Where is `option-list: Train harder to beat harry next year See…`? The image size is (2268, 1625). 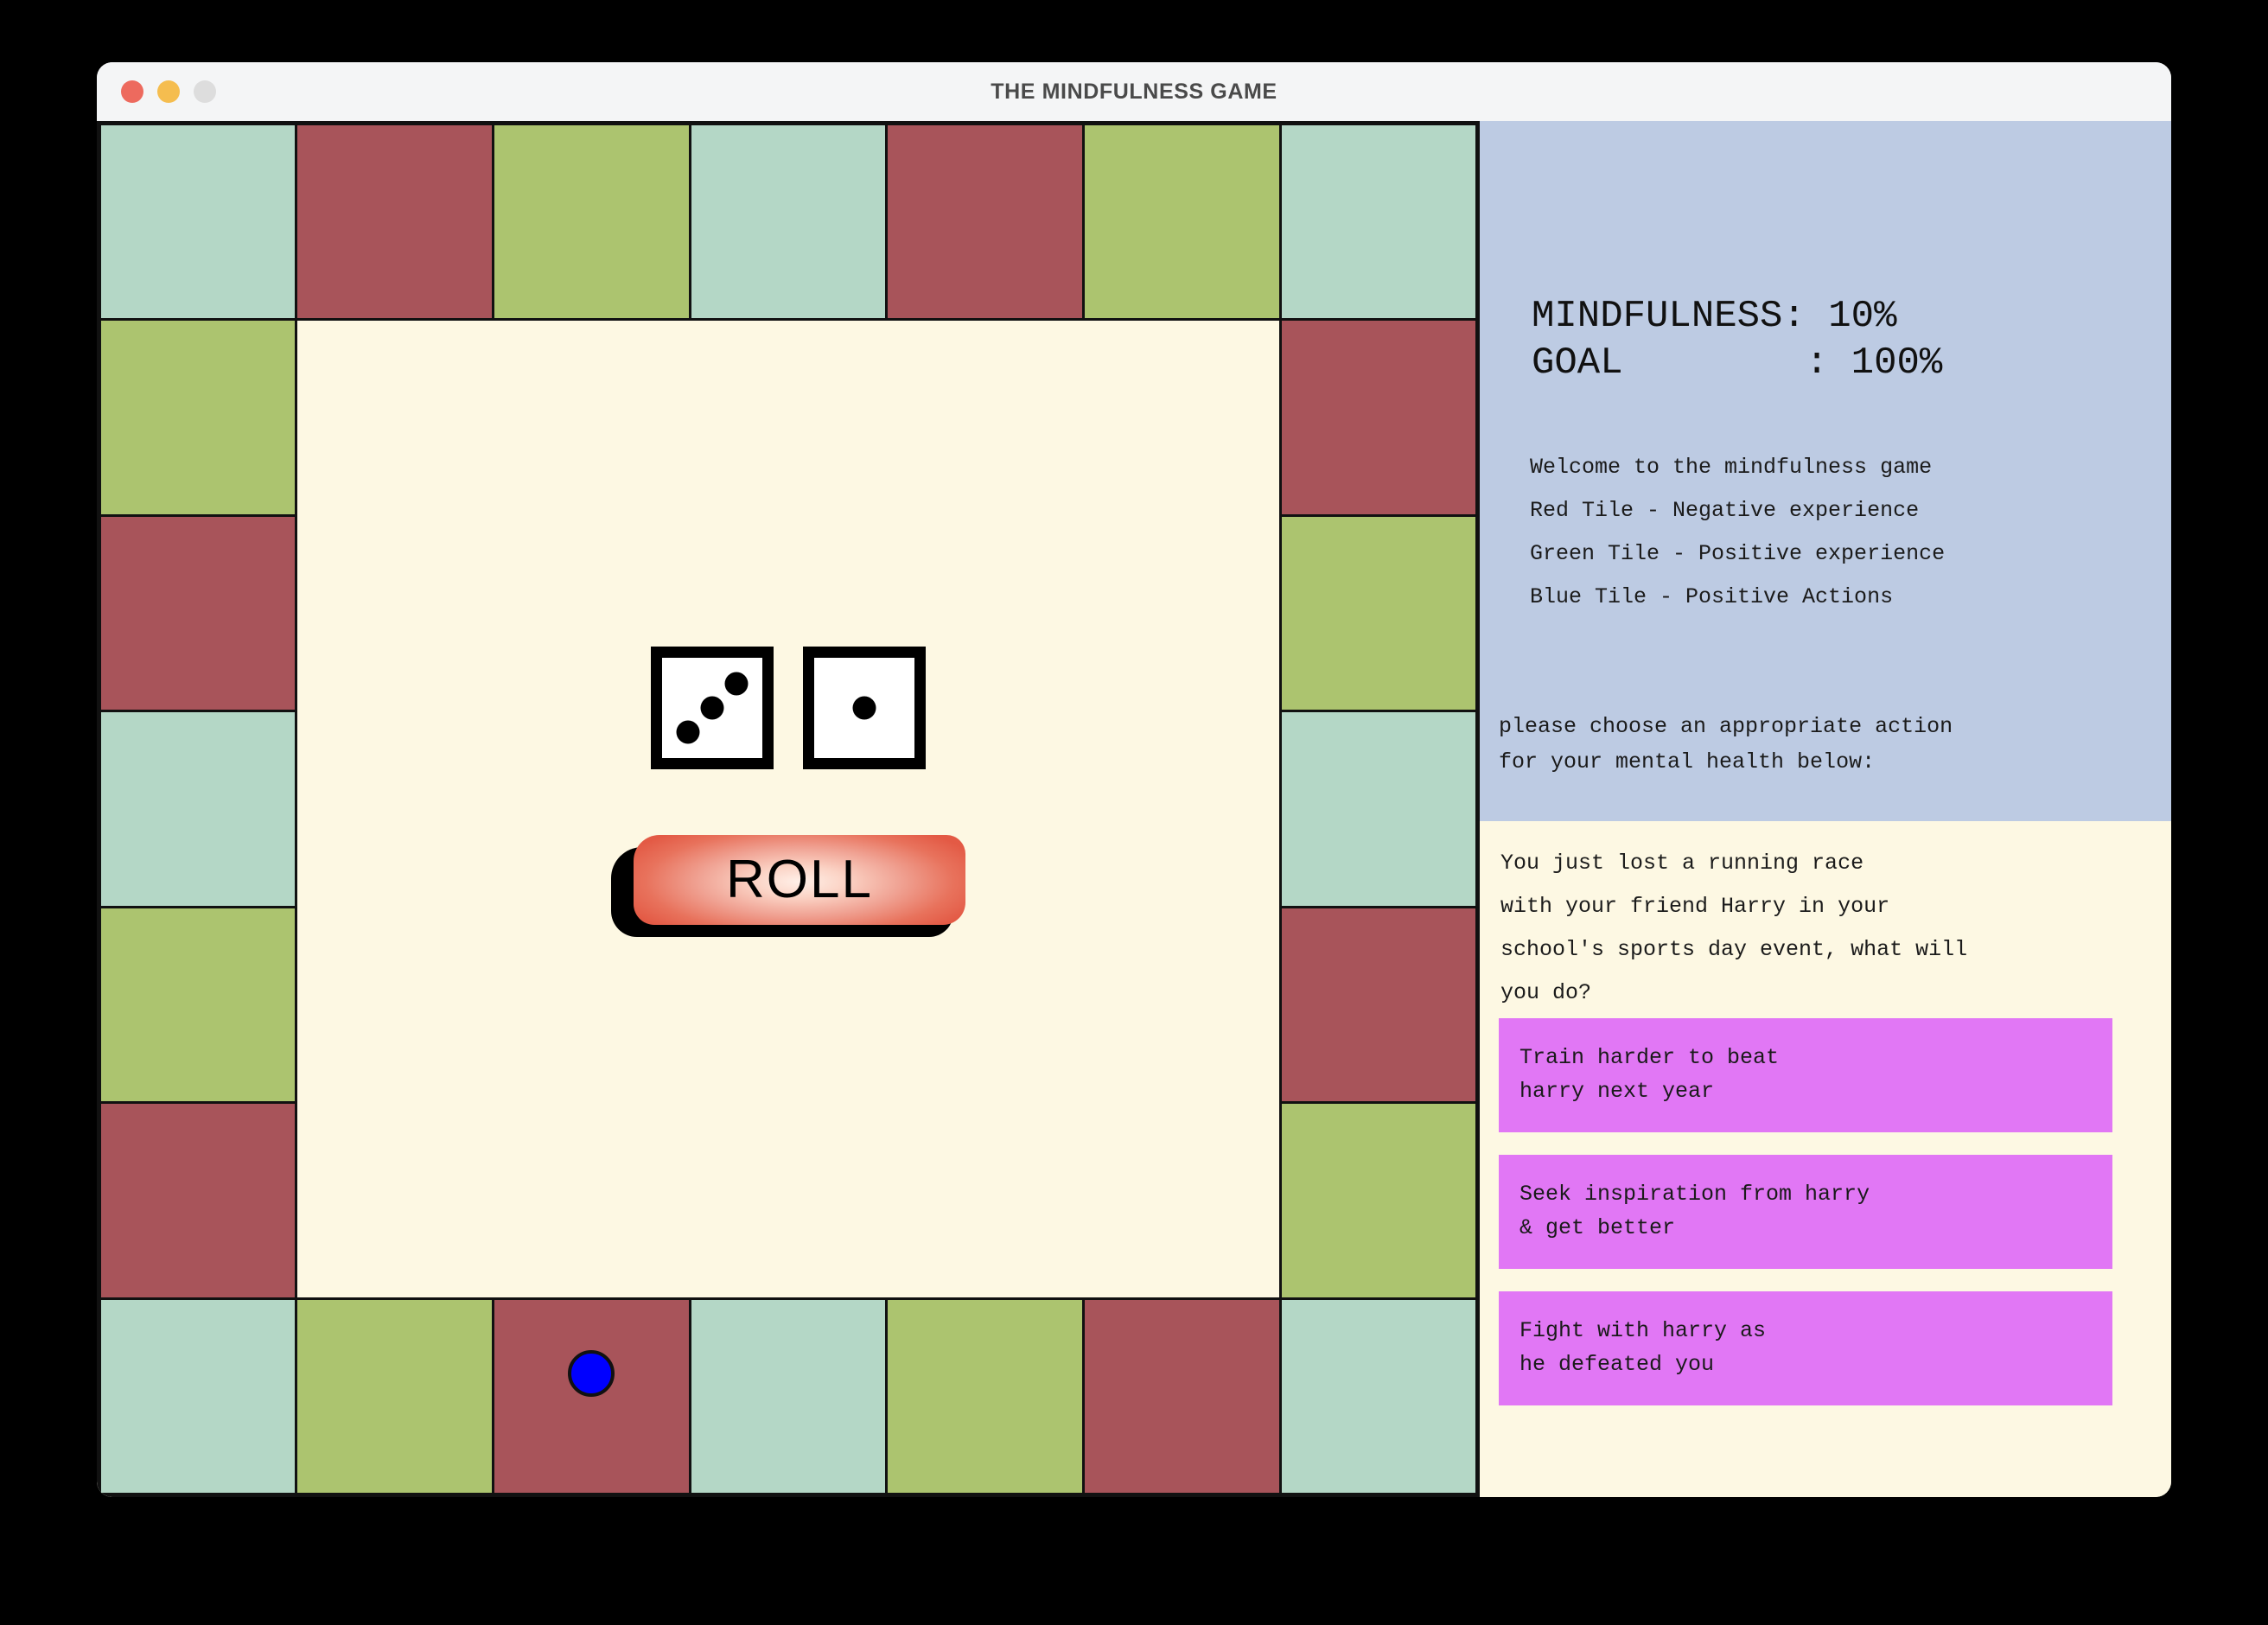 option-list: Train harder to beat harry next year See… is located at coordinates (1805, 1211).